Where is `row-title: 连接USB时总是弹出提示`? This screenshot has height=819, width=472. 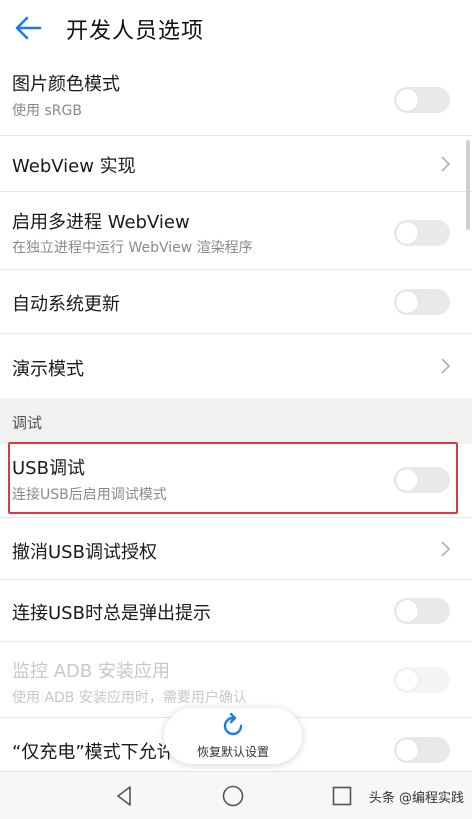 row-title: 连接USB时总是弹出提示 is located at coordinates (111, 613).